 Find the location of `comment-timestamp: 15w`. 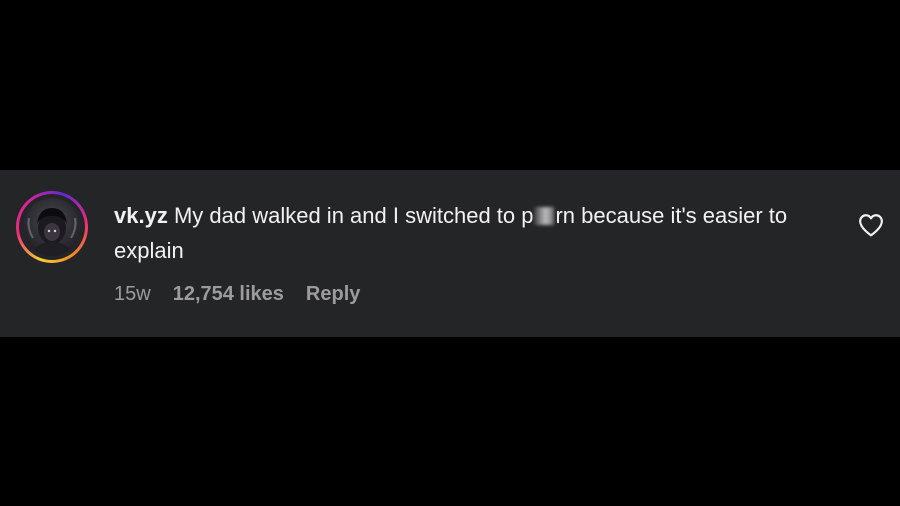

comment-timestamp: 15w is located at coordinates (132, 294).